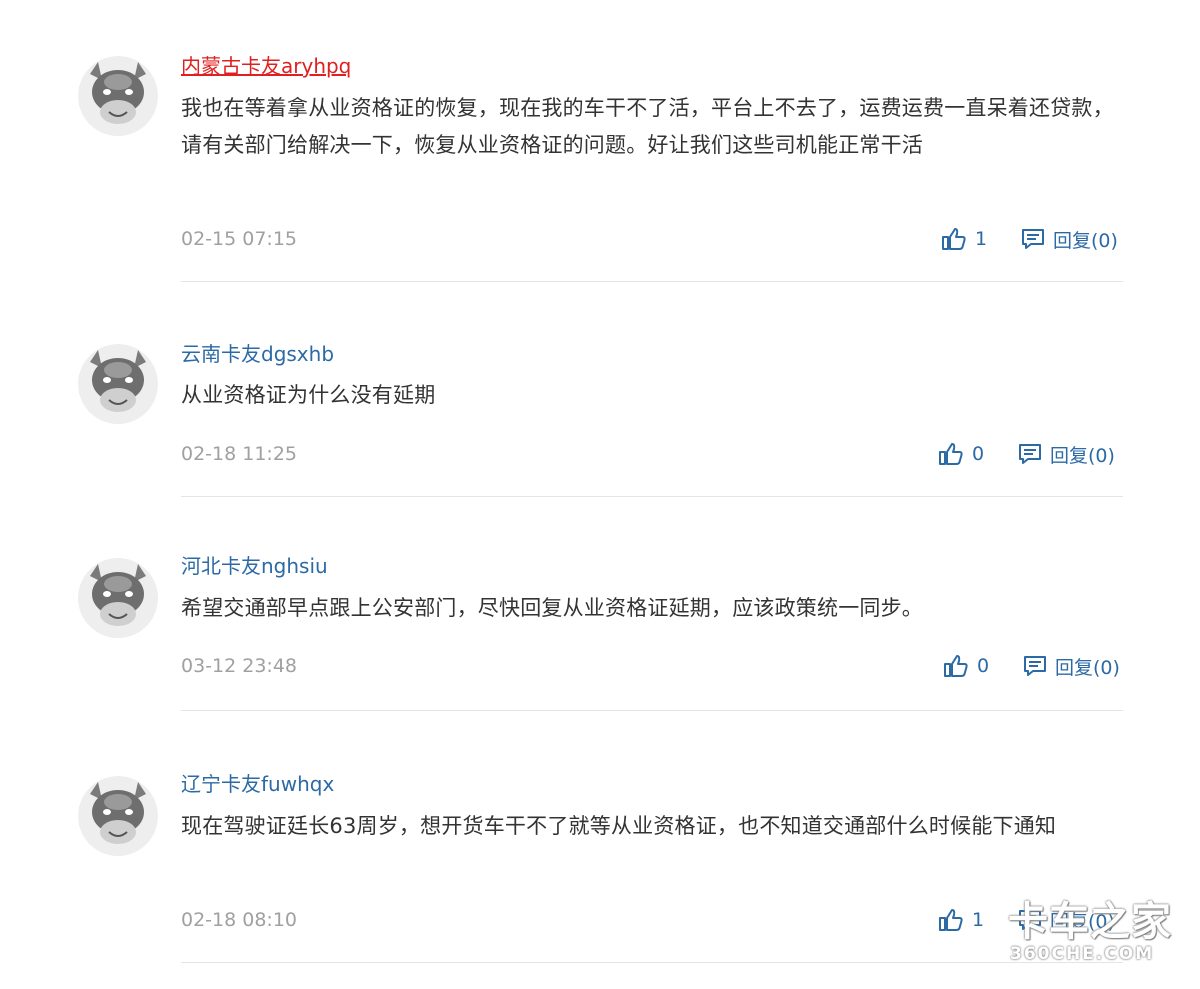 Image resolution: width=1200 pixels, height=989 pixels. I want to click on watermark-brand: 卡车之家, so click(1090, 922).